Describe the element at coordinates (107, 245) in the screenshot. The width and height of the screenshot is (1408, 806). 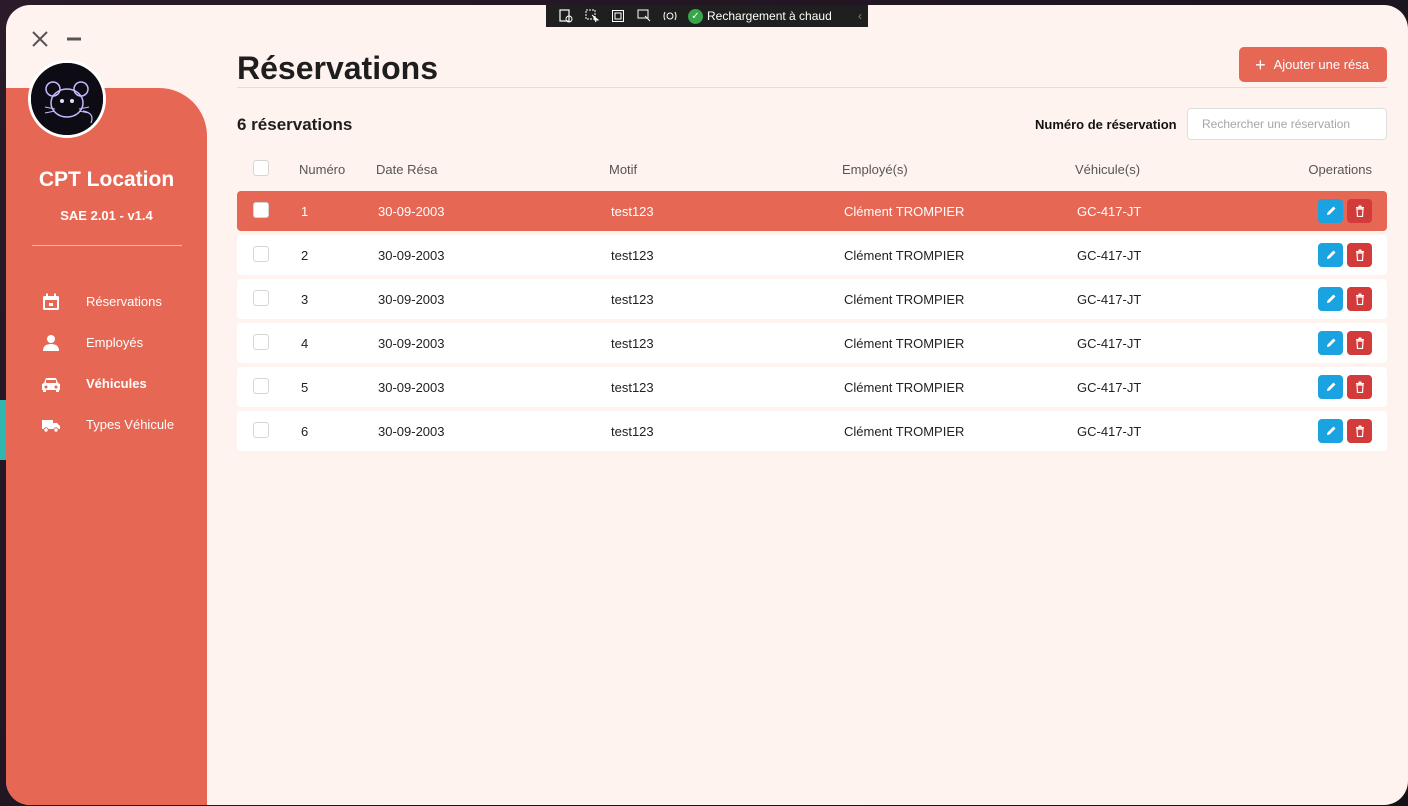
I see `sidebar-divider` at that location.